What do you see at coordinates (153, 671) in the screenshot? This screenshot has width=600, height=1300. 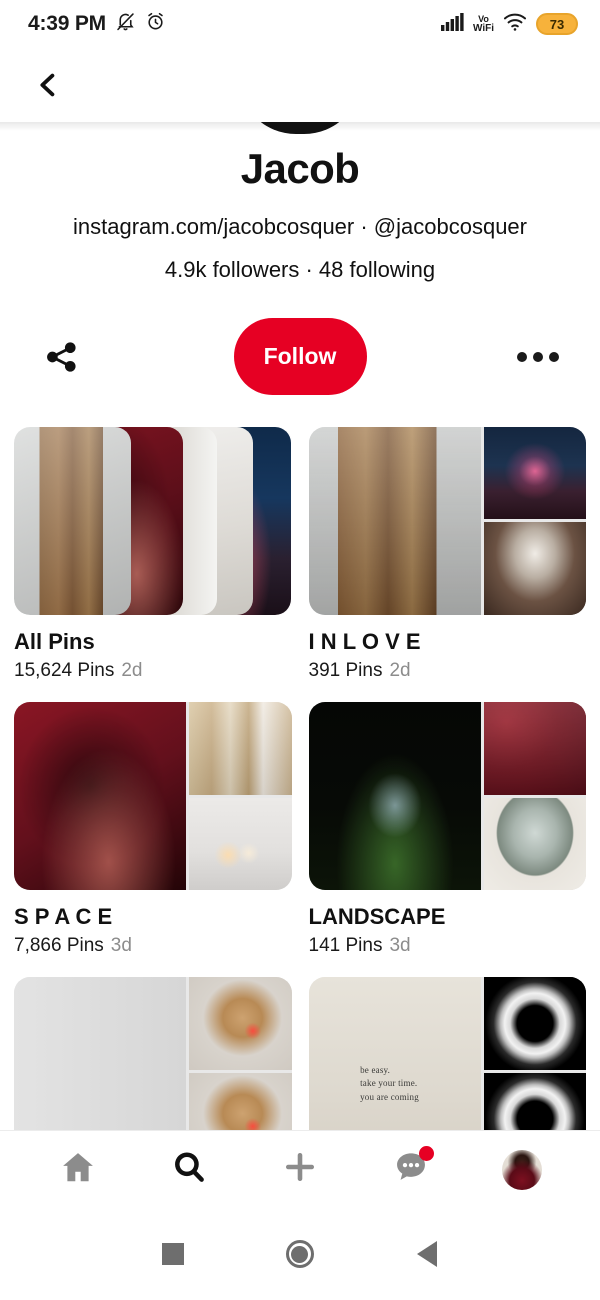 I see `board-meta: 15,624 Pins 2d` at bounding box center [153, 671].